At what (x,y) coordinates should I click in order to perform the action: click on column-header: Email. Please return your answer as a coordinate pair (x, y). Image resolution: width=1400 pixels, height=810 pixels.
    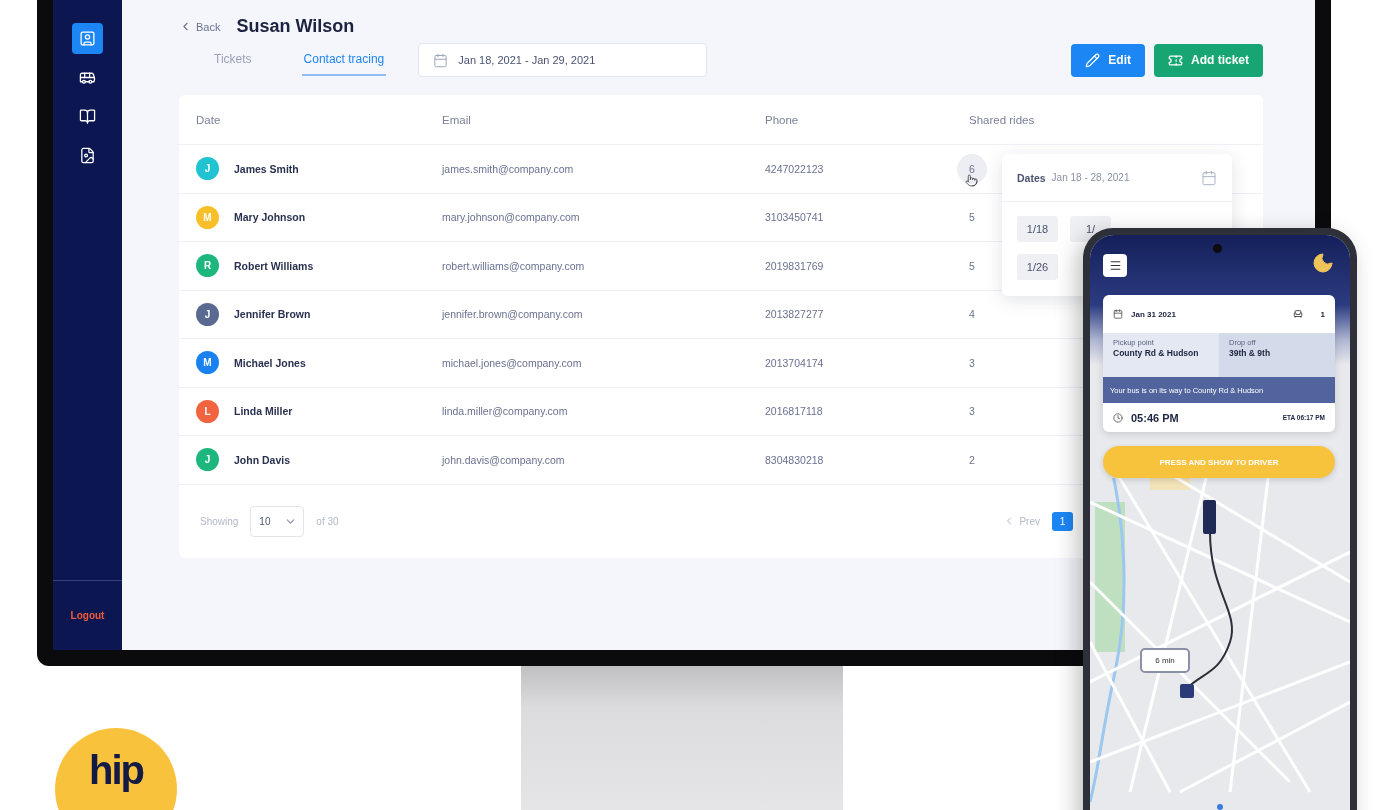
    Looking at the image, I should click on (457, 119).